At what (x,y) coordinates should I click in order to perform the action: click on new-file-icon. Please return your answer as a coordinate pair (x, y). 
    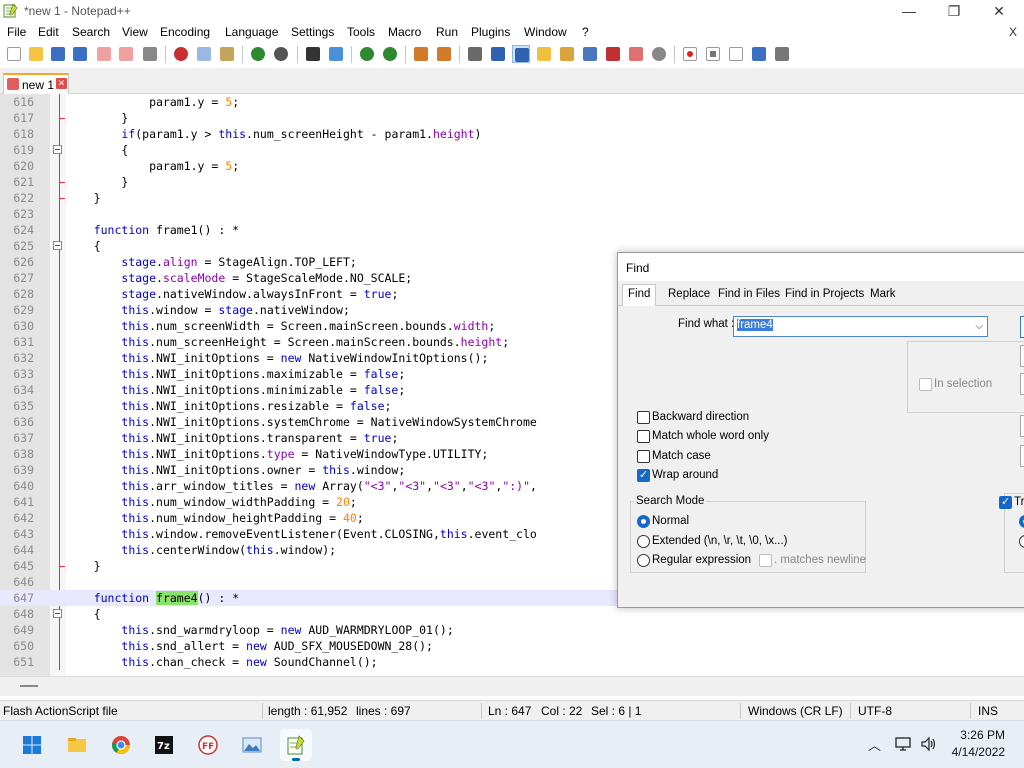
    Looking at the image, I should click on (14, 54).